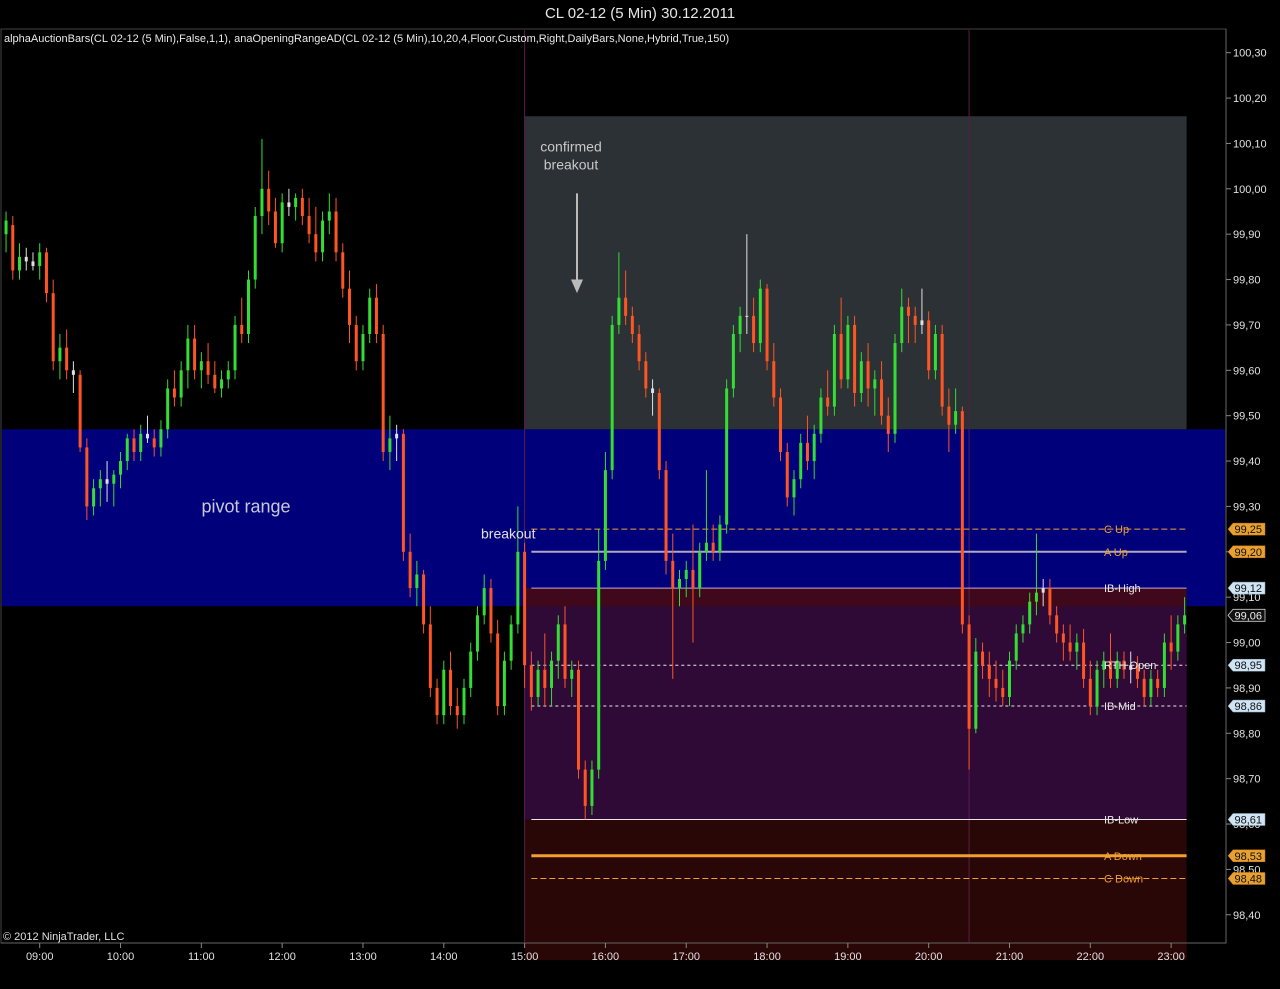 The image size is (1280, 989). Describe the element at coordinates (245, 506) in the screenshot. I see `annotation-pivot-range: pivot range` at that location.